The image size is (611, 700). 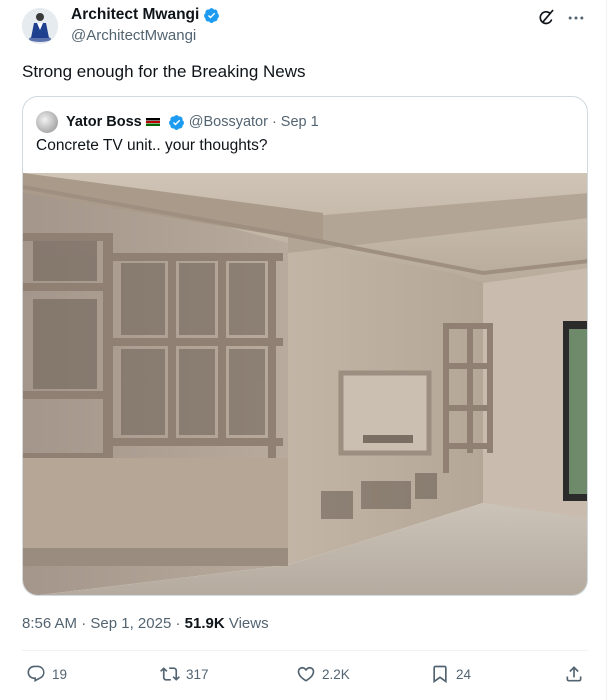 I want to click on action-bar: 19 317 2.2K 24, so click(x=306, y=676).